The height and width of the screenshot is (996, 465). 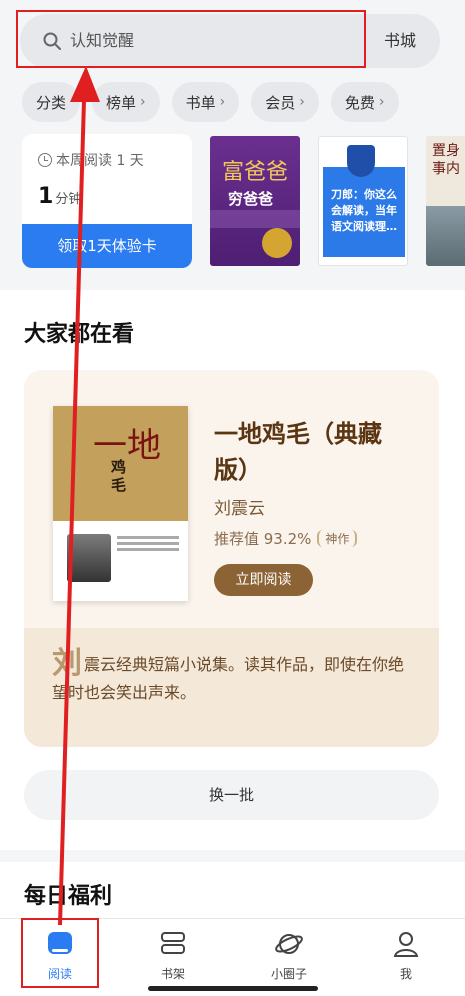 I want to click on refresh-batch-button: 换一批, so click(x=231, y=795).